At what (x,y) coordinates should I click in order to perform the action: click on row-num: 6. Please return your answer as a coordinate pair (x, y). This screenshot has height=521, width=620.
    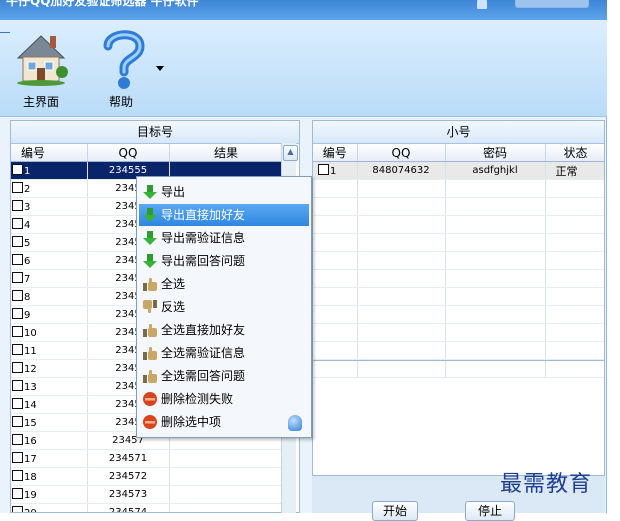
    Looking at the image, I should click on (27, 261).